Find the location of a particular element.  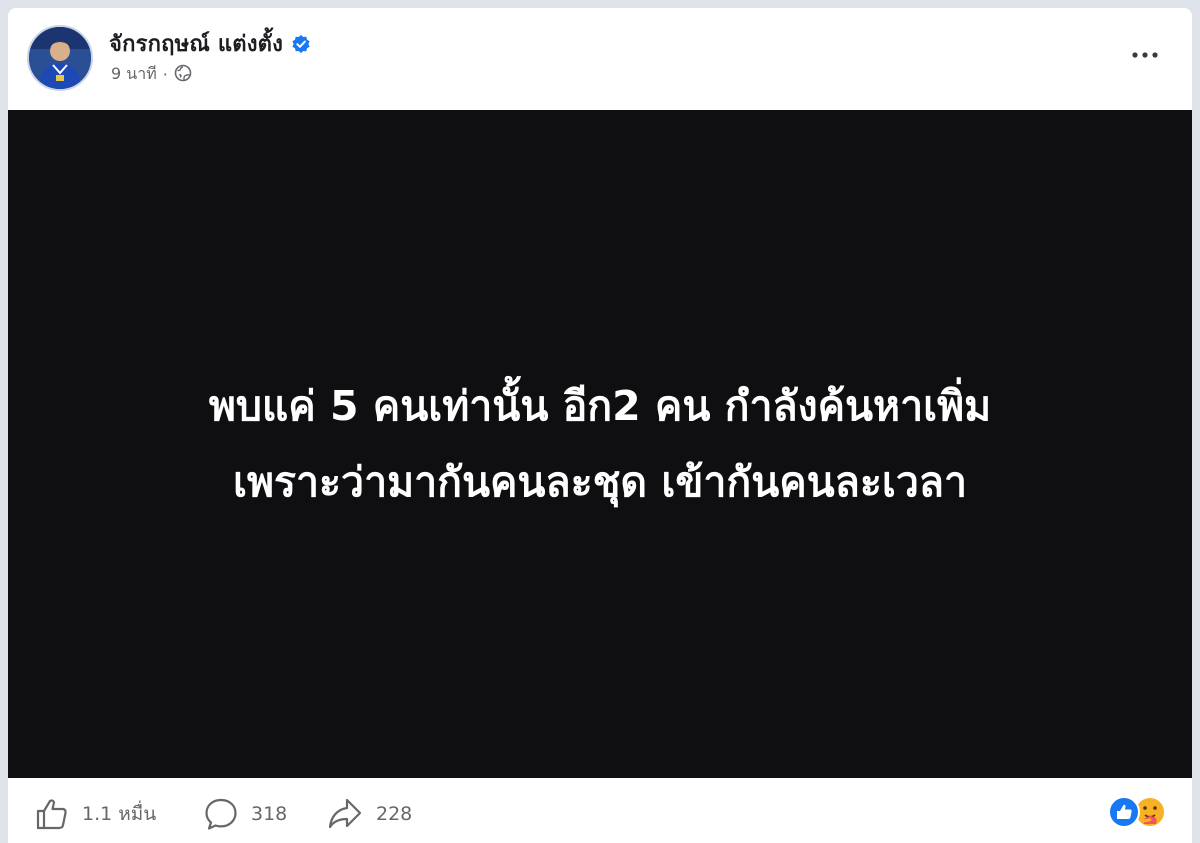

post-header: จักรกฤษณ์ แต่งตั้ง 9 นาที · is located at coordinates (600, 59).